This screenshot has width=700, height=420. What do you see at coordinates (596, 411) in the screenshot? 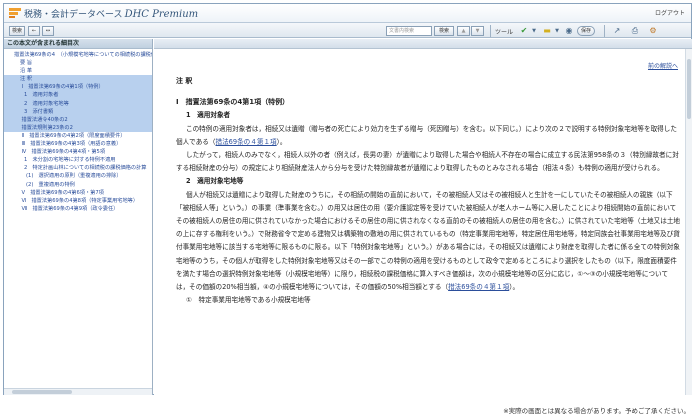
I see `footnote: ※実際の画面とは異なる場合があります。予めご了承ください。` at bounding box center [596, 411].